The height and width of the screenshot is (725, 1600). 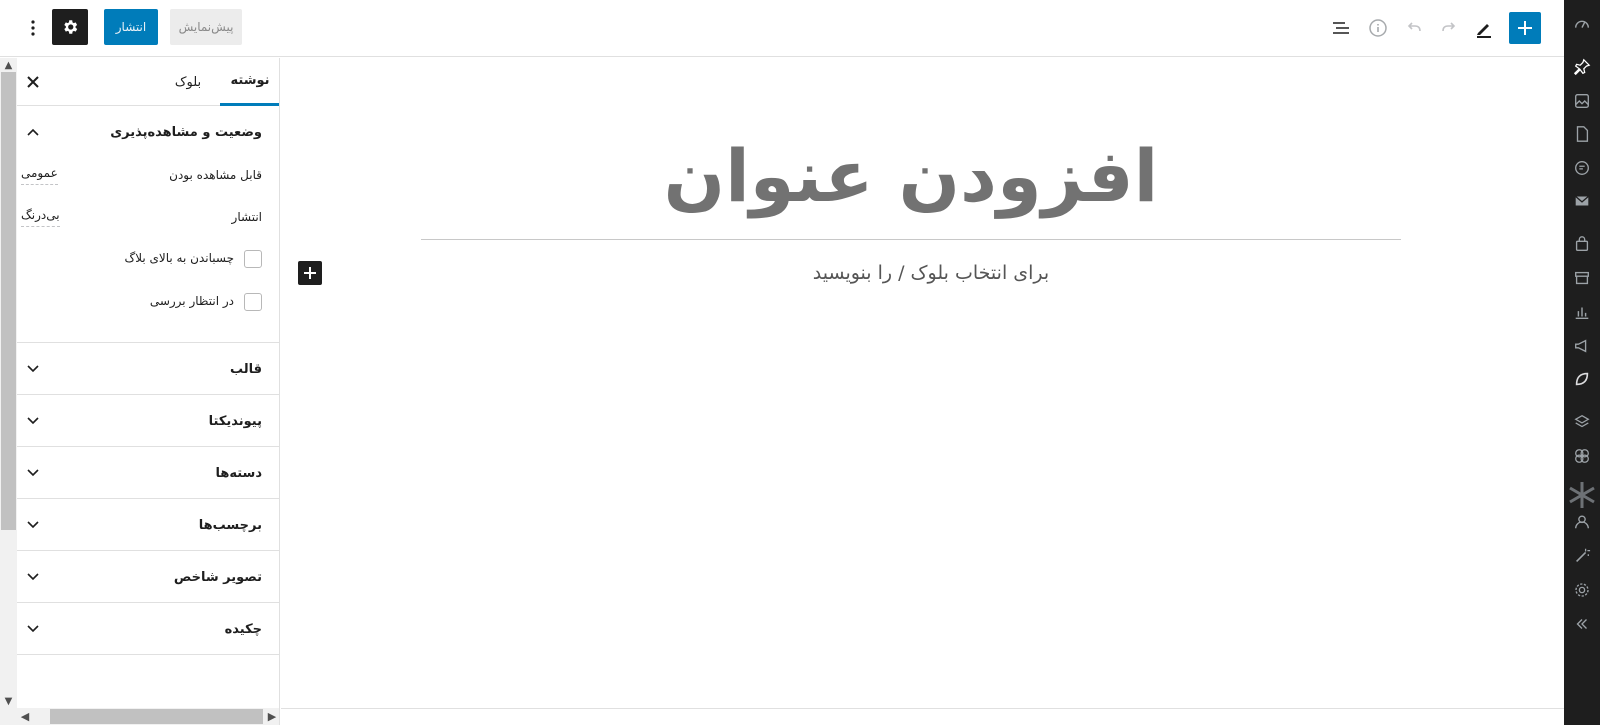 I want to click on sticky-checkbox, so click(x=253, y=259).